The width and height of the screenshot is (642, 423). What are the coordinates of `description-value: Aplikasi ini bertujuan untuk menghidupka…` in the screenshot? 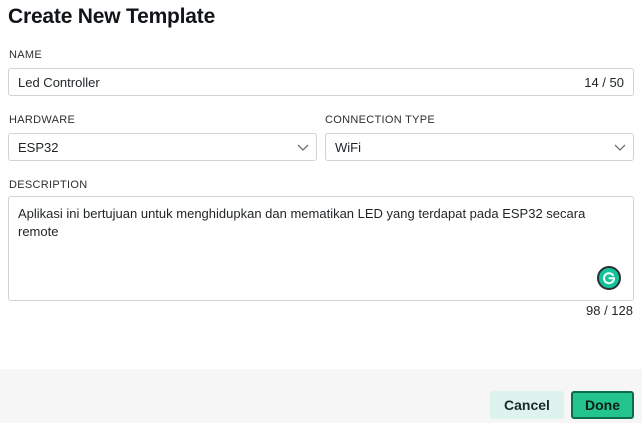 It's located at (302, 222).